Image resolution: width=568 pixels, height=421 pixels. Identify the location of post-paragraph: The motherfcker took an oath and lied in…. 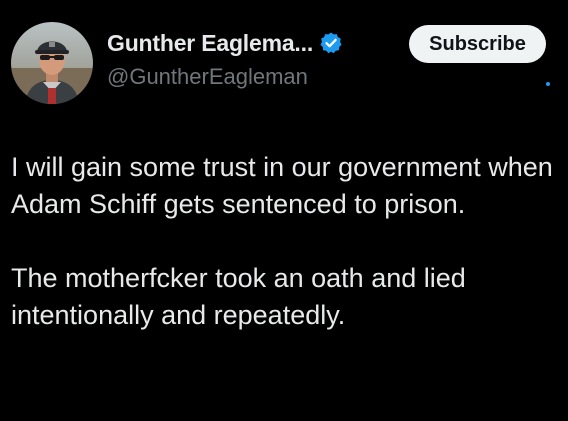
(238, 296).